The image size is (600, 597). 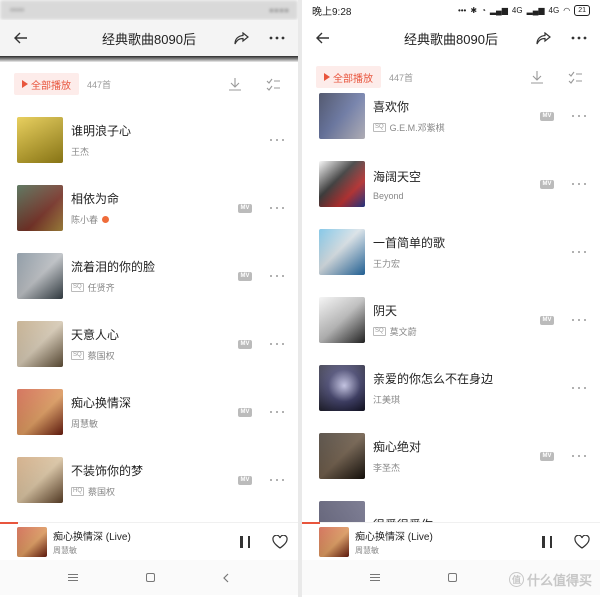 What do you see at coordinates (334, 541) in the screenshot?
I see `now-playing-cover` at bounding box center [334, 541].